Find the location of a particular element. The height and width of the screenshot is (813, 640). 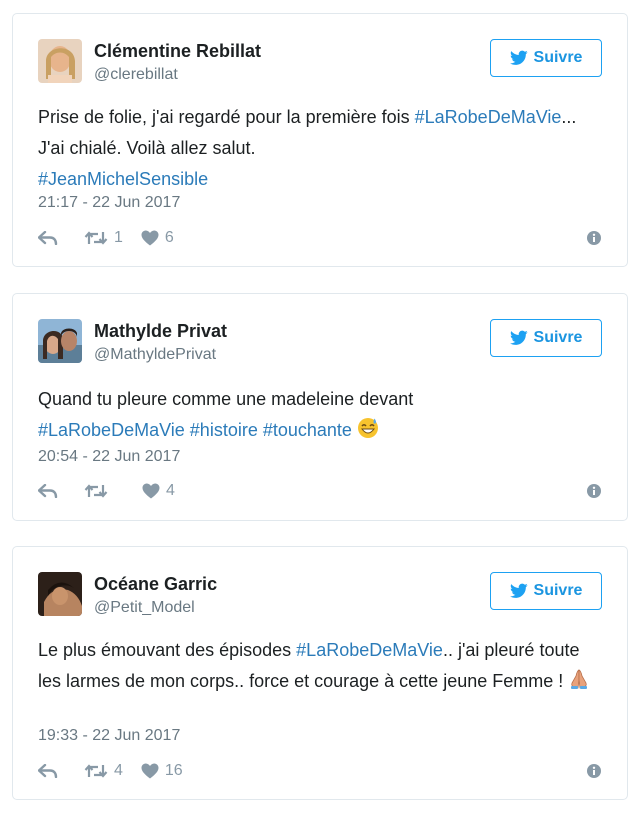

retweet-button: 4 is located at coordinates (103, 771).